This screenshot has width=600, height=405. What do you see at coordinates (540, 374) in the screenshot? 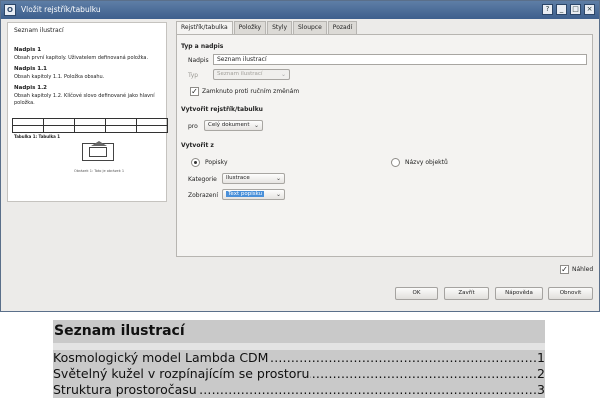
I see `index-entry-page: 2` at bounding box center [540, 374].